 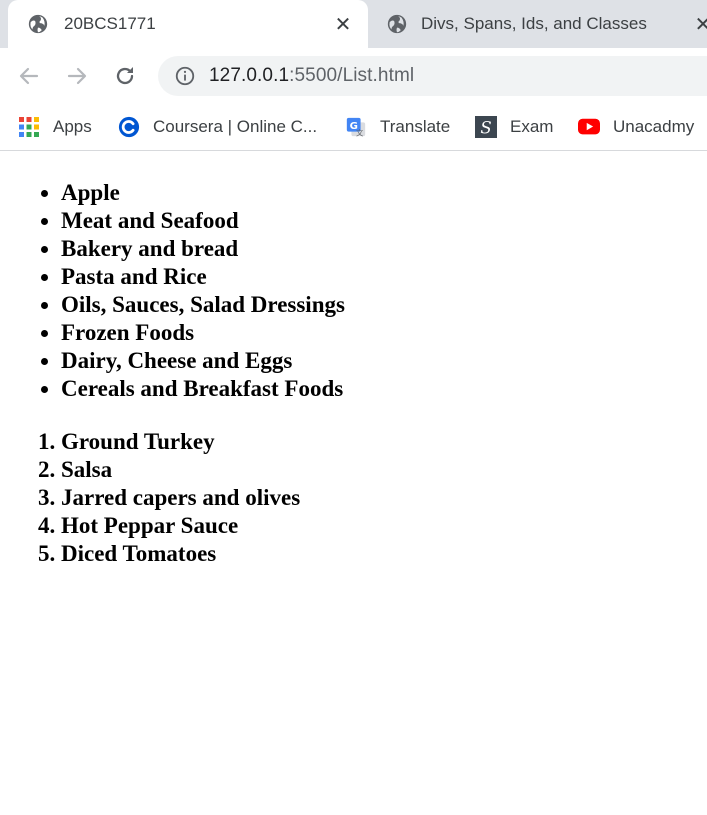 What do you see at coordinates (384, 333) in the screenshot?
I see `list-item: Frozen Foods` at bounding box center [384, 333].